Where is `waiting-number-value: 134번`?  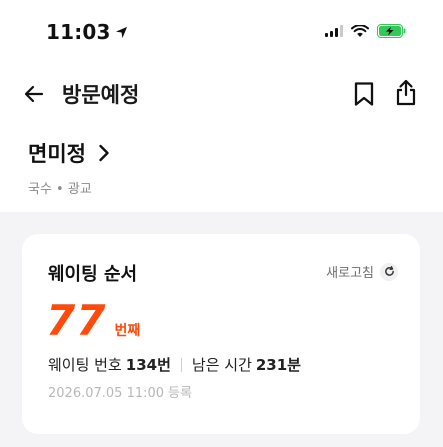
waiting-number-value: 134번 is located at coordinates (148, 365).